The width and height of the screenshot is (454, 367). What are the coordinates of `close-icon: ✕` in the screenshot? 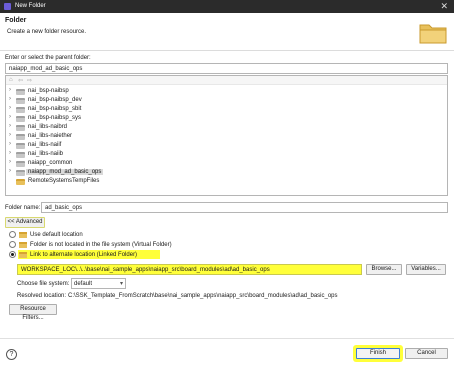 It's located at (444, 6).